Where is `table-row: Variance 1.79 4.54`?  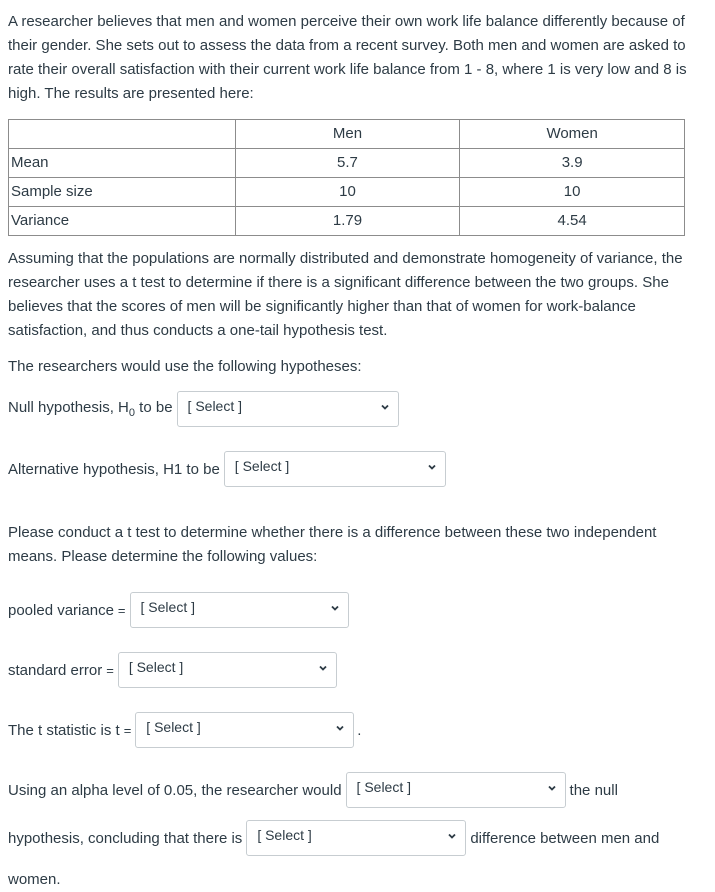 table-row: Variance 1.79 4.54 is located at coordinates (346, 221).